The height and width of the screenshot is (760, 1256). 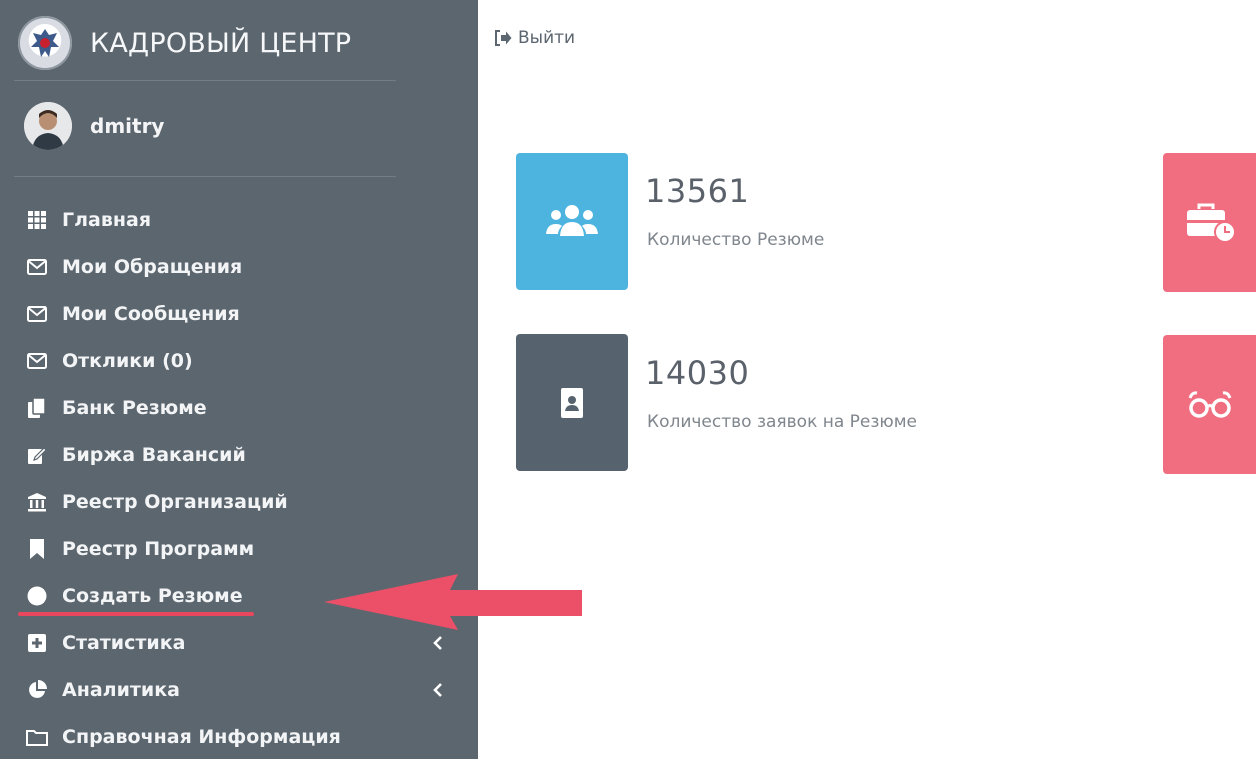 I want to click on sidebar-item-label: Аналитика, so click(x=121, y=689).